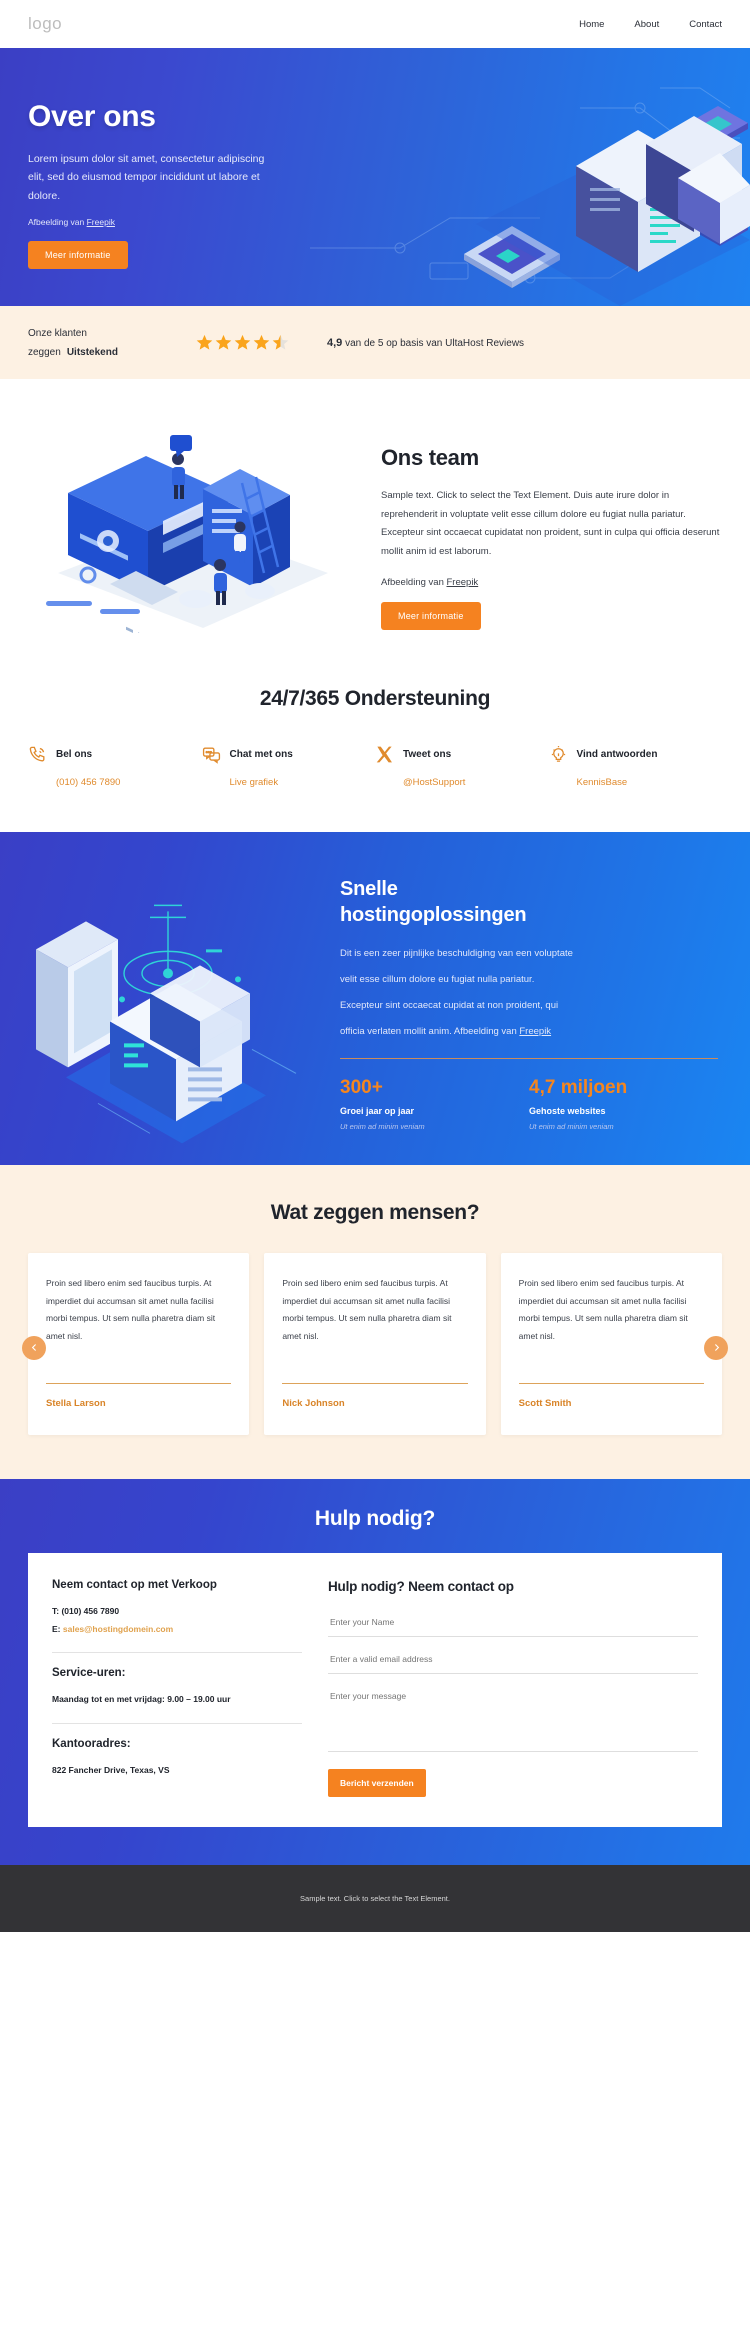 The width and height of the screenshot is (750, 2327). I want to click on chevron-right-icon, so click(716, 1348).